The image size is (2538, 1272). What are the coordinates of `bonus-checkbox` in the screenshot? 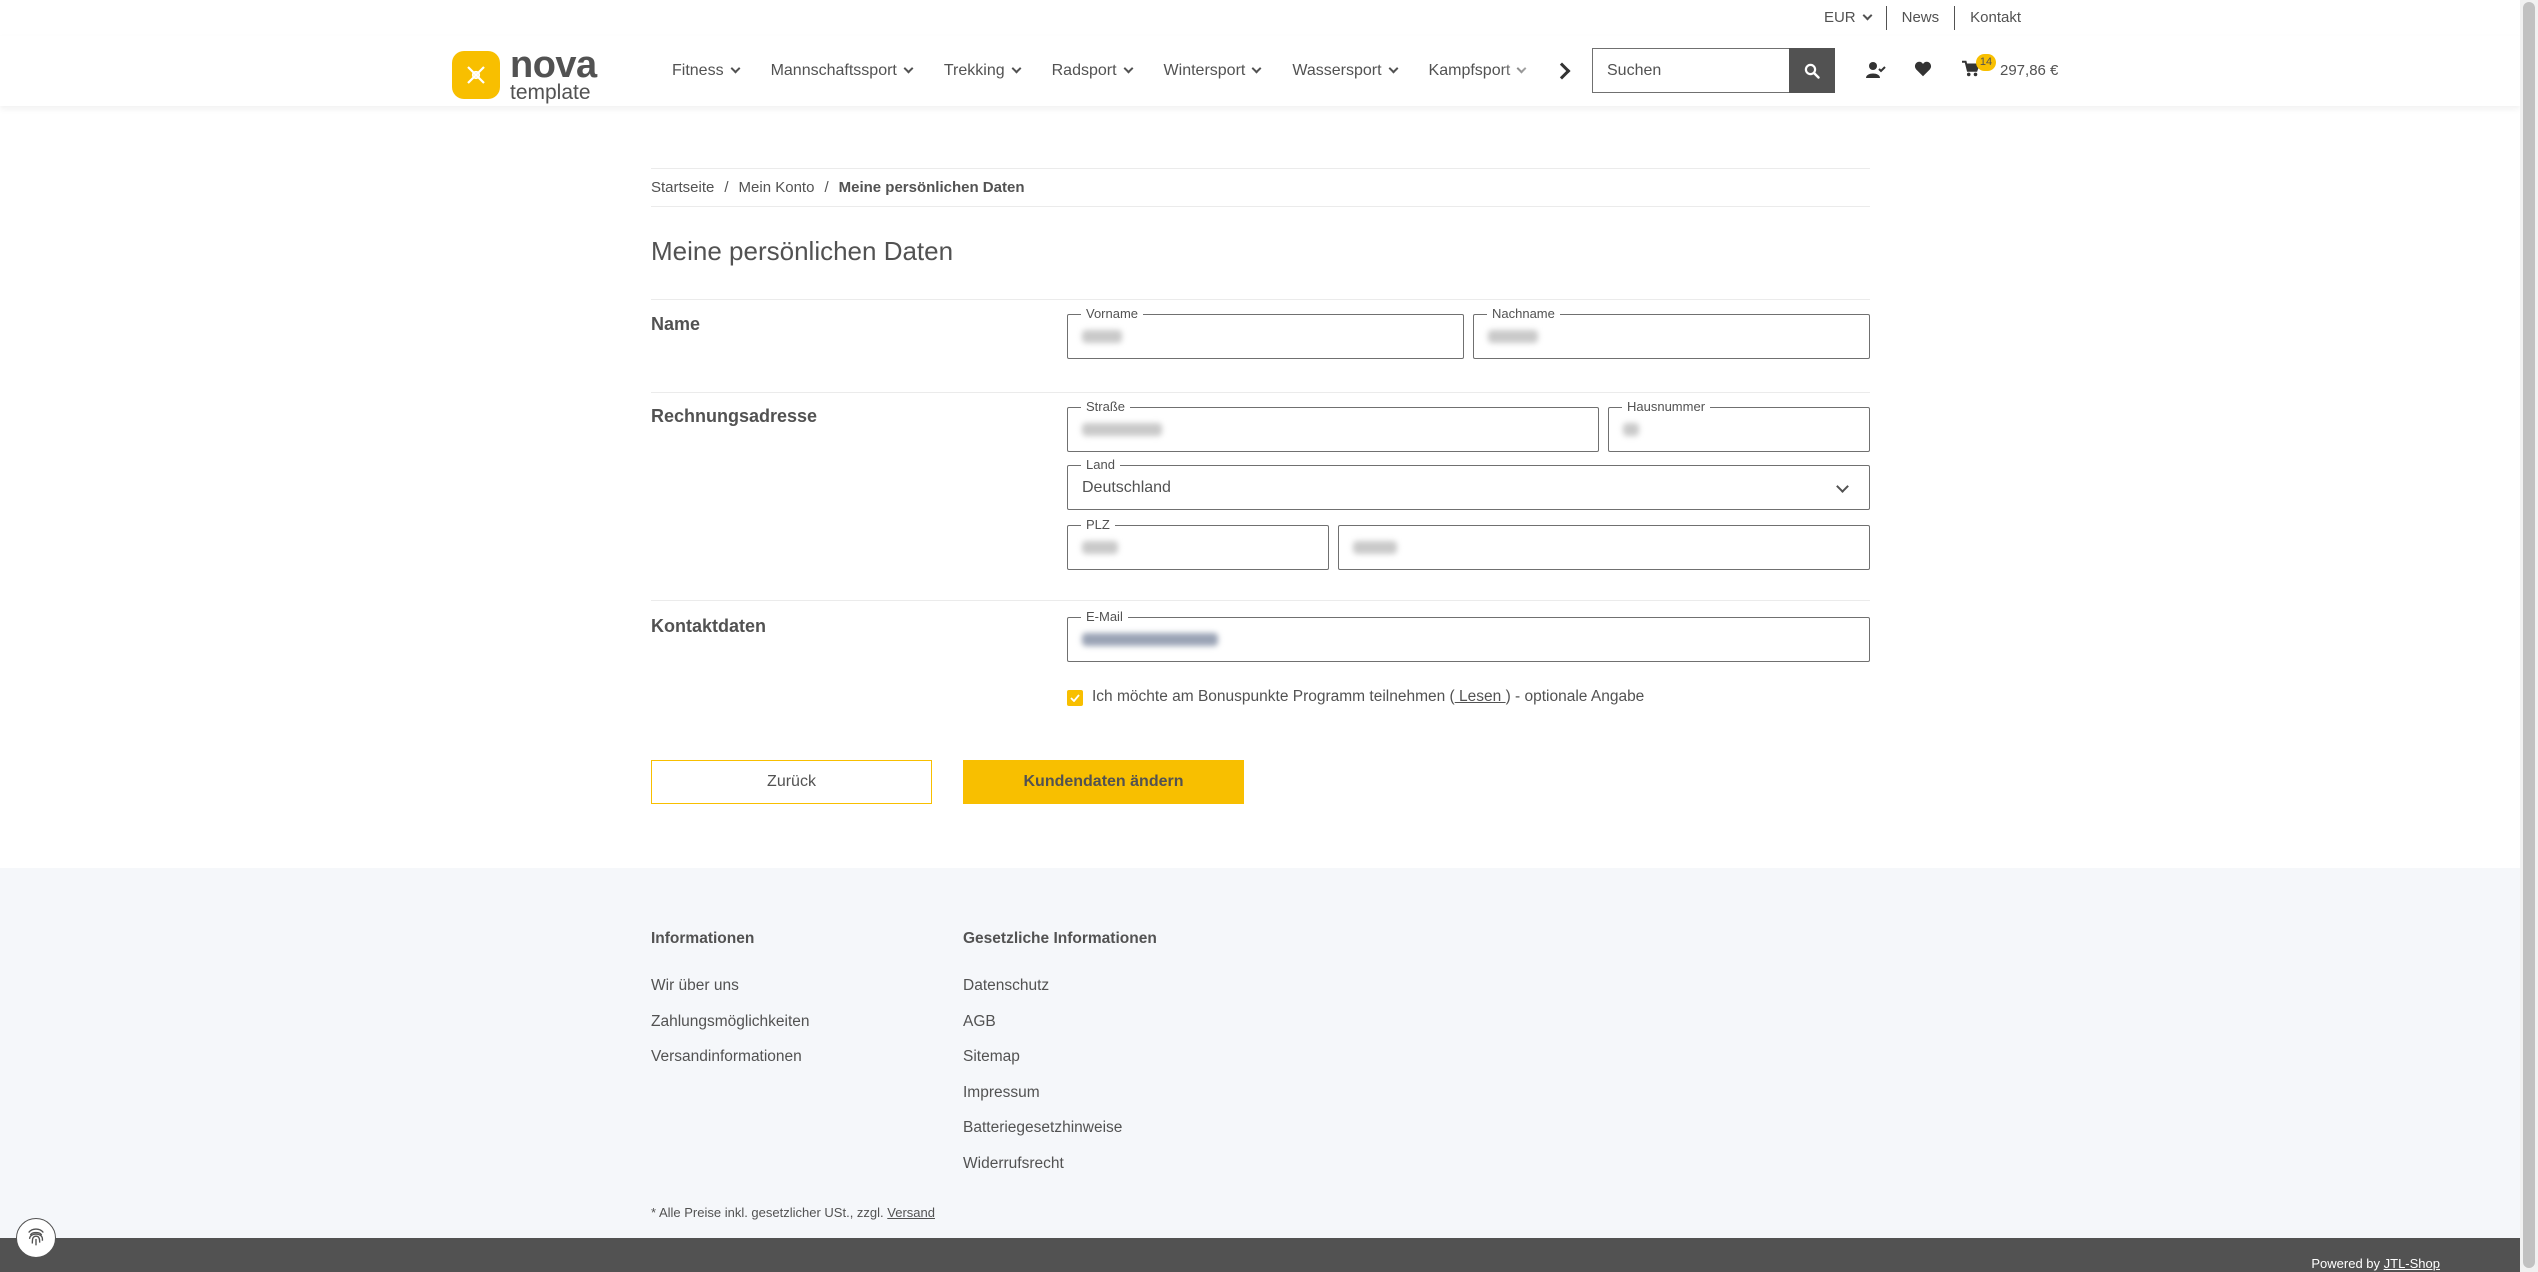 It's located at (1075, 698).